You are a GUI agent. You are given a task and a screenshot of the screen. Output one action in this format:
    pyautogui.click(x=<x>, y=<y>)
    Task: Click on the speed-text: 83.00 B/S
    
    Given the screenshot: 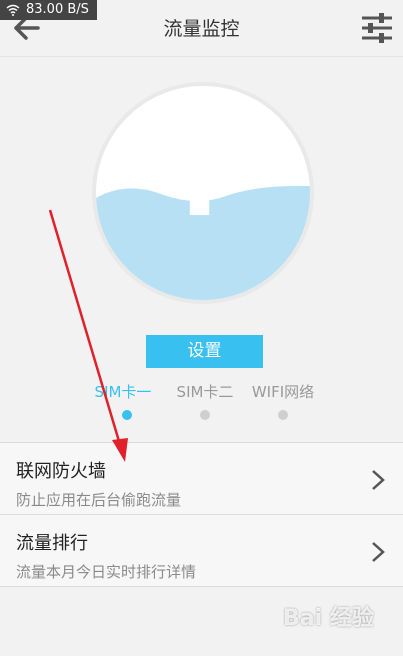 What is the action you would take?
    pyautogui.click(x=57, y=9)
    